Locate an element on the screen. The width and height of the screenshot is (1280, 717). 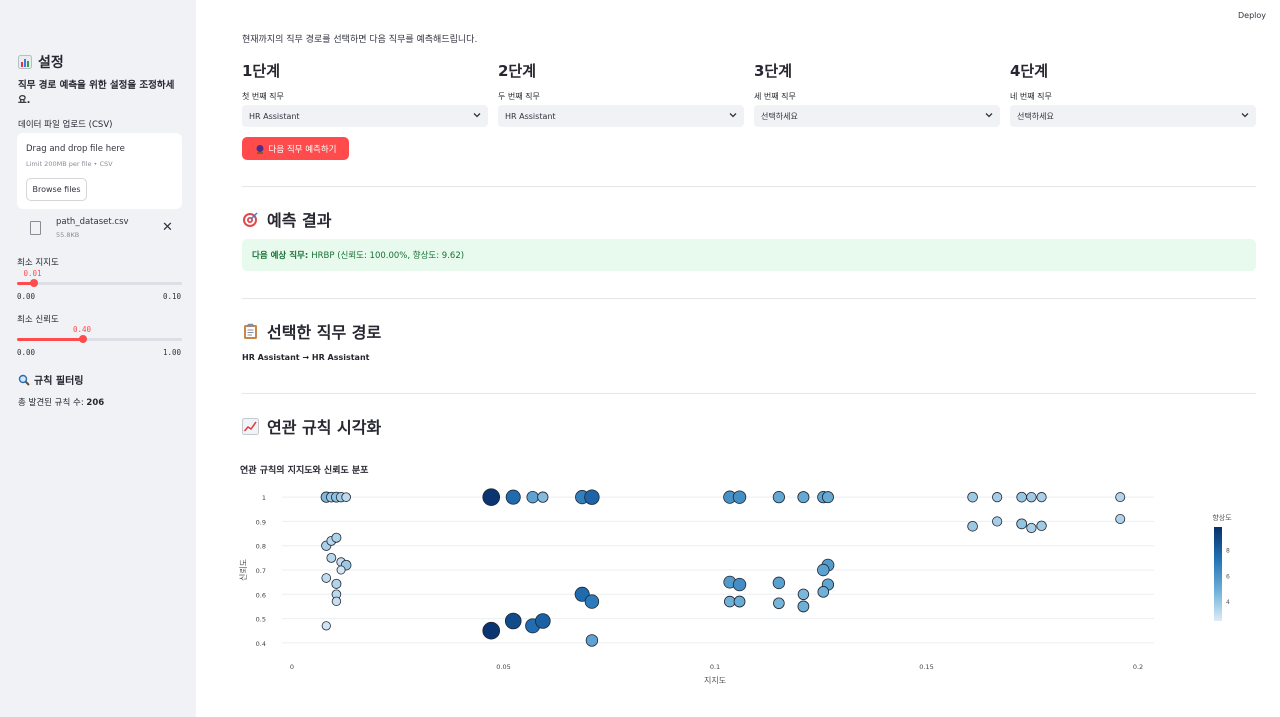
remove-file-icon: ✕ is located at coordinates (167, 227).